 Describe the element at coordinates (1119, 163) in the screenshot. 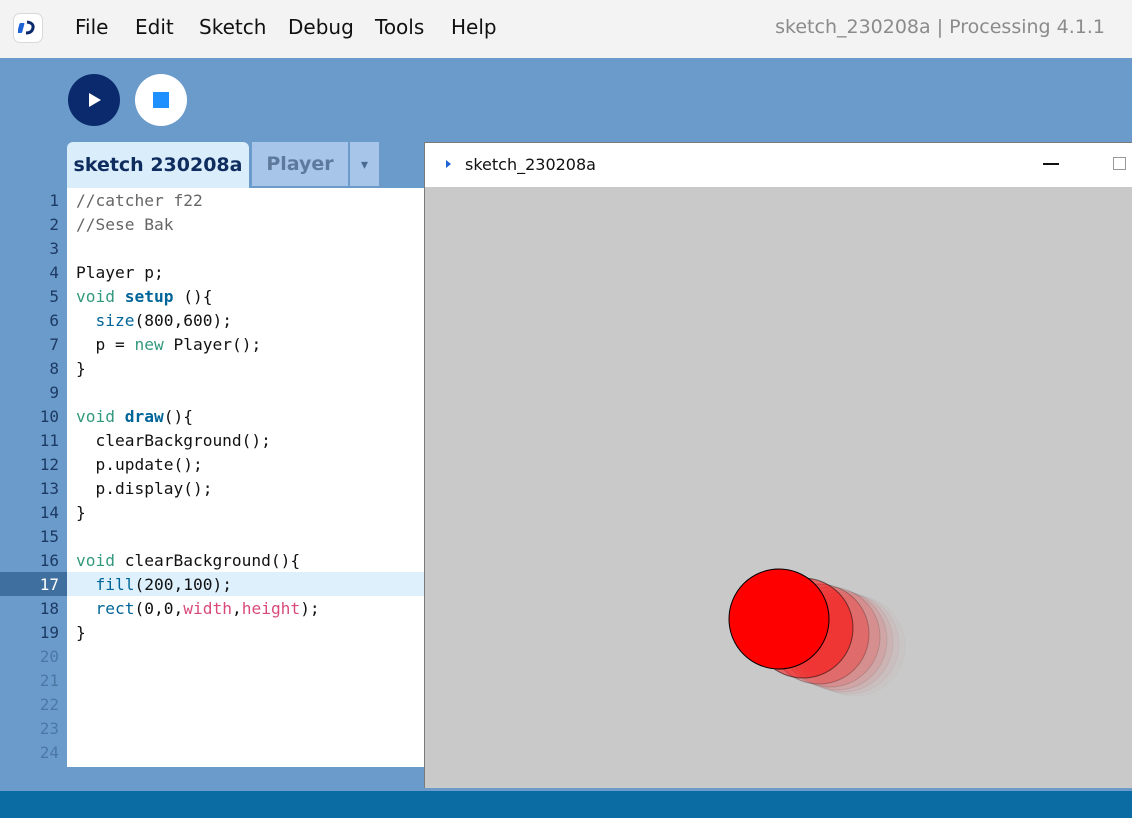

I see `maximize-button` at that location.